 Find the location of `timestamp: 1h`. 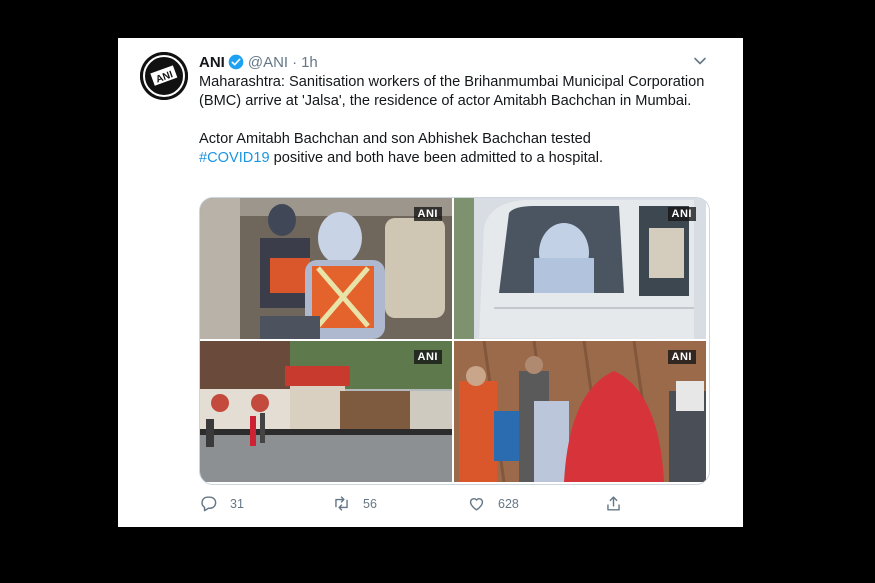

timestamp: 1h is located at coordinates (309, 62).